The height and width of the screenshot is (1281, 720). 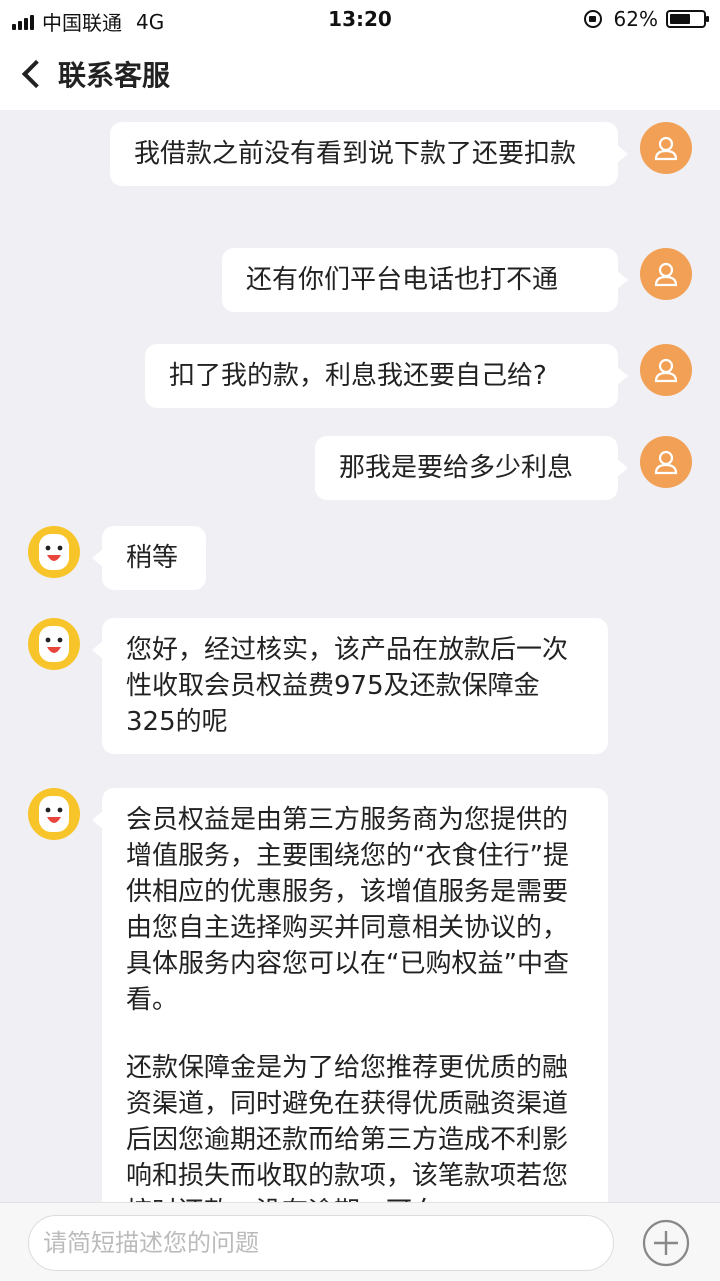 I want to click on plus-circle-icon, so click(x=666, y=1243).